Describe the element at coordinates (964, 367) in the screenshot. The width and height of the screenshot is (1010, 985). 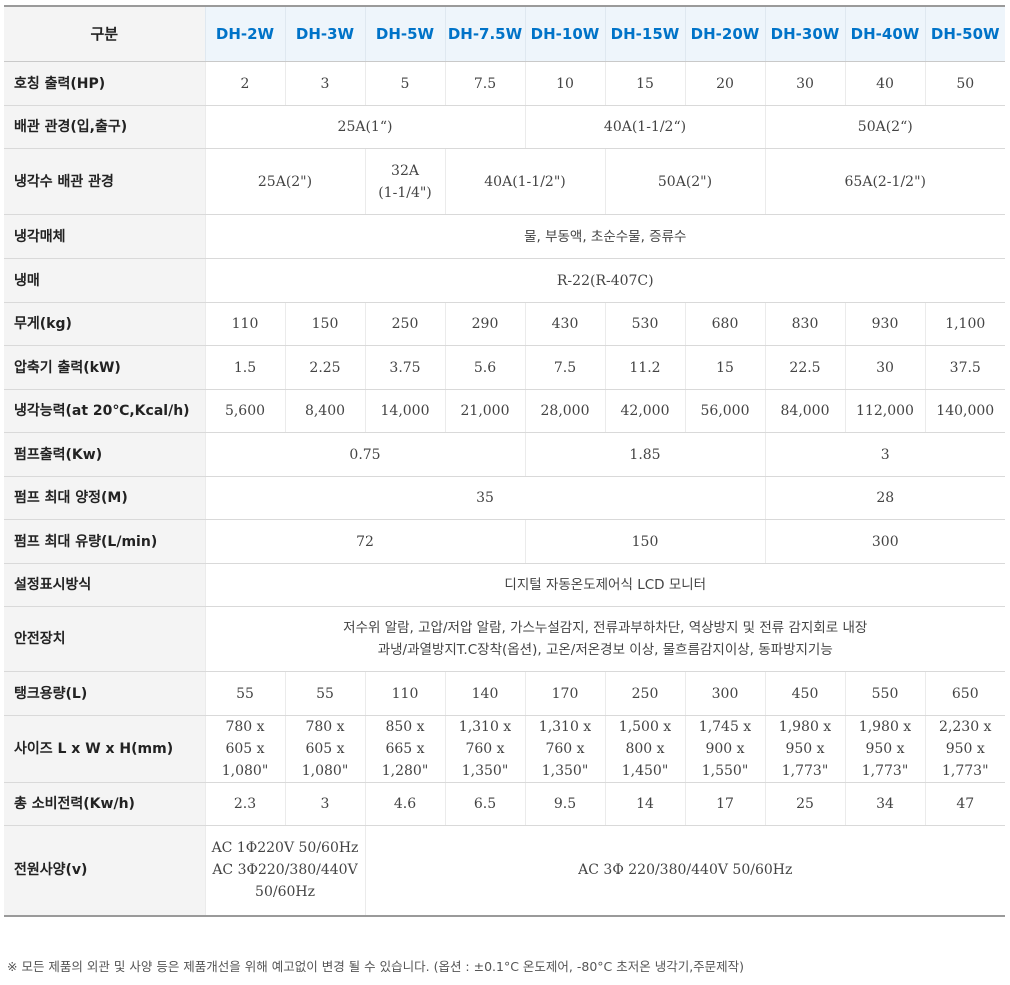
I see `spec-value: 37.5` at that location.